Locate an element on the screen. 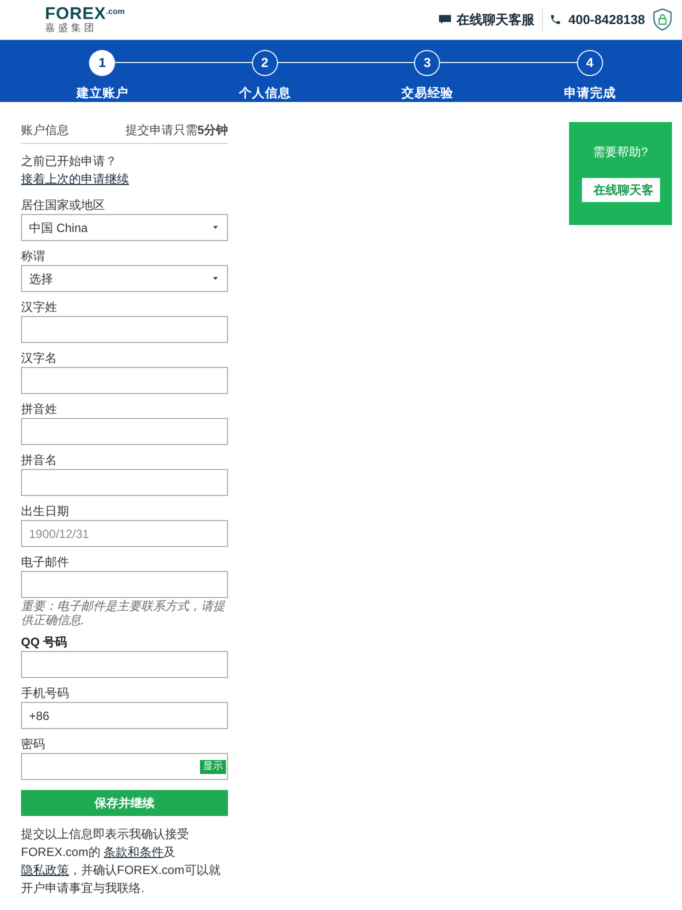  field-label: 手机号码 is located at coordinates (45, 693).